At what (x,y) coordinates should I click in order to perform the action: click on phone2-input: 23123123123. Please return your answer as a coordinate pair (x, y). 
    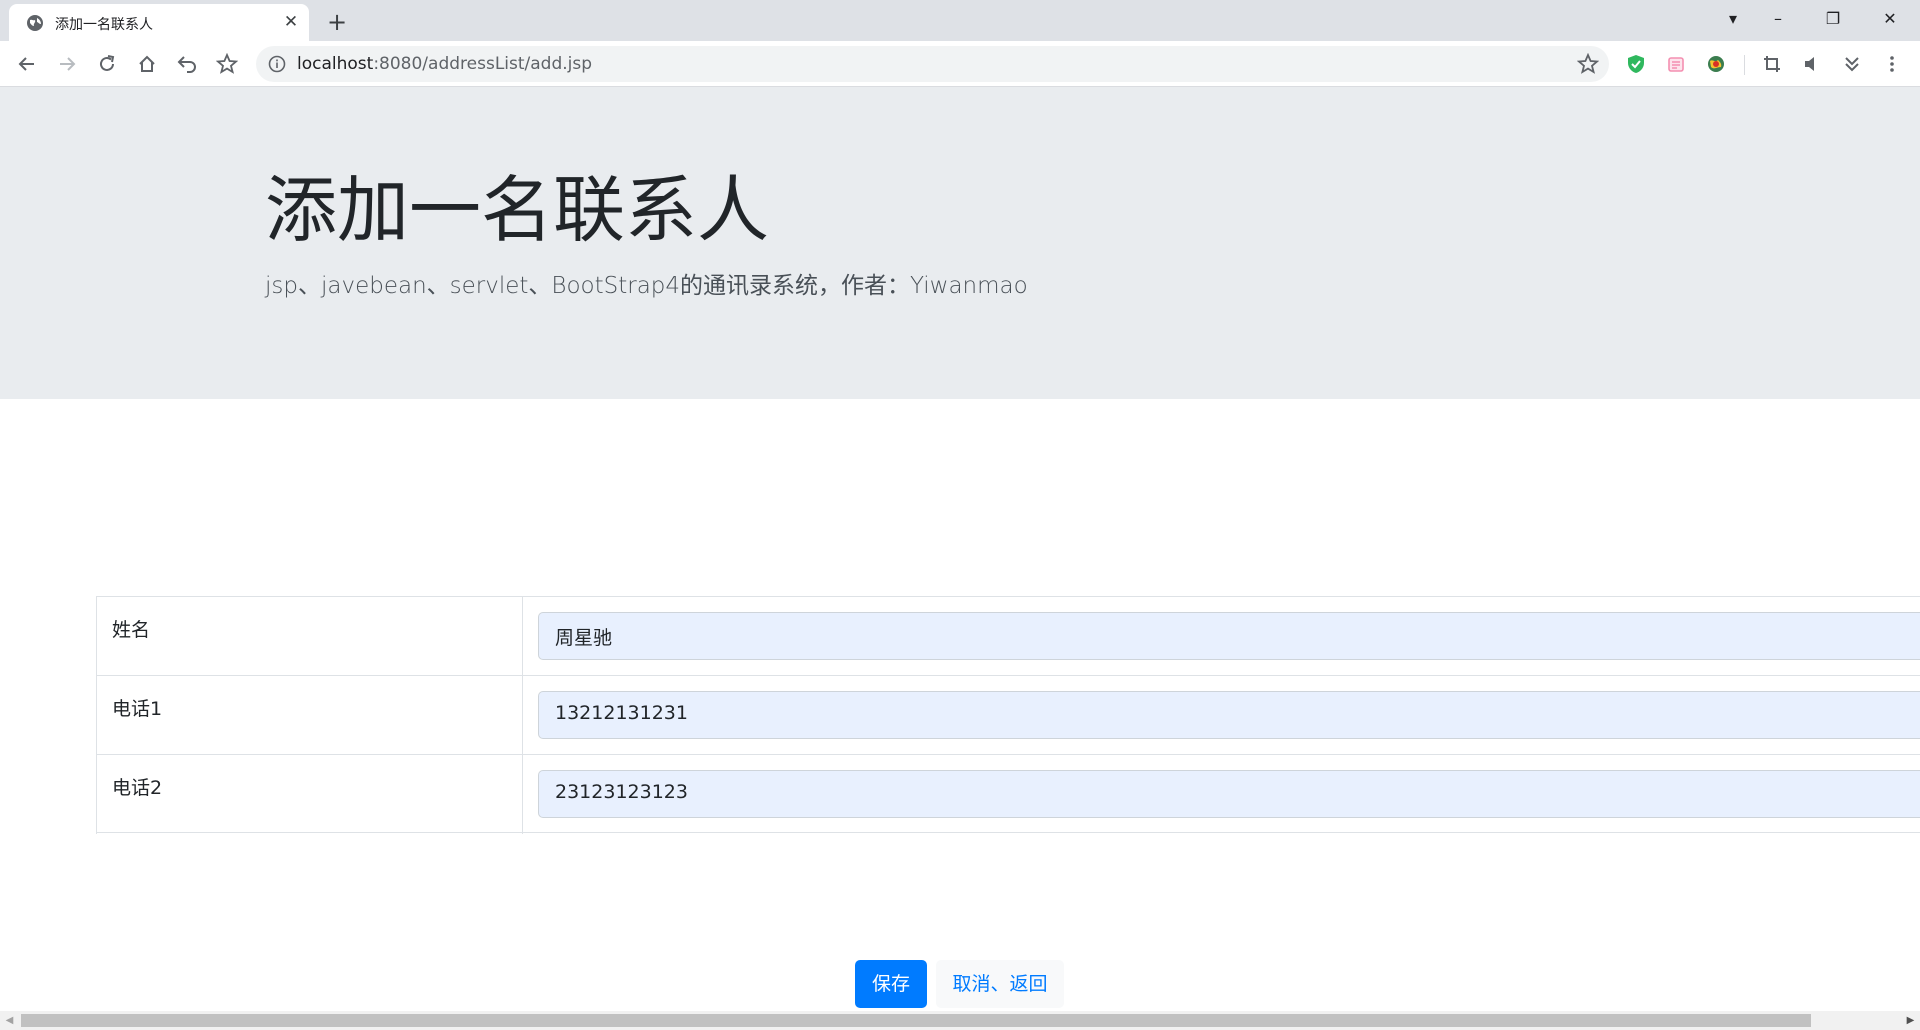
    Looking at the image, I should click on (1229, 794).